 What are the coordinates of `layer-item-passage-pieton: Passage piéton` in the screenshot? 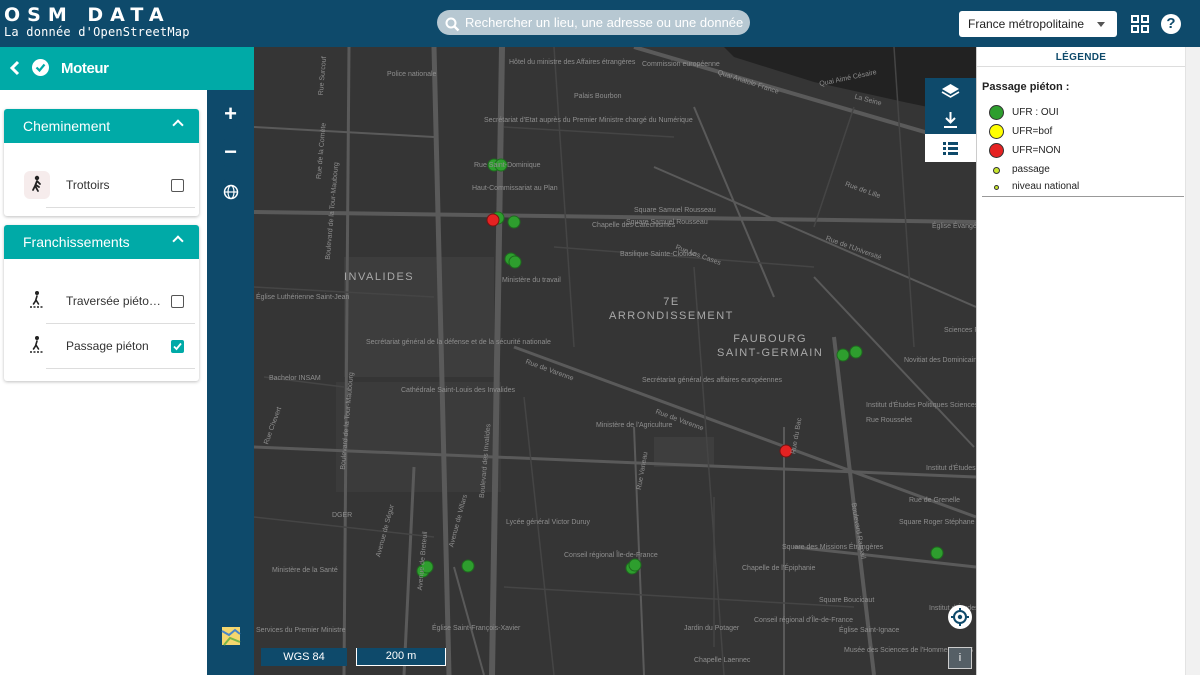 It's located at (101, 346).